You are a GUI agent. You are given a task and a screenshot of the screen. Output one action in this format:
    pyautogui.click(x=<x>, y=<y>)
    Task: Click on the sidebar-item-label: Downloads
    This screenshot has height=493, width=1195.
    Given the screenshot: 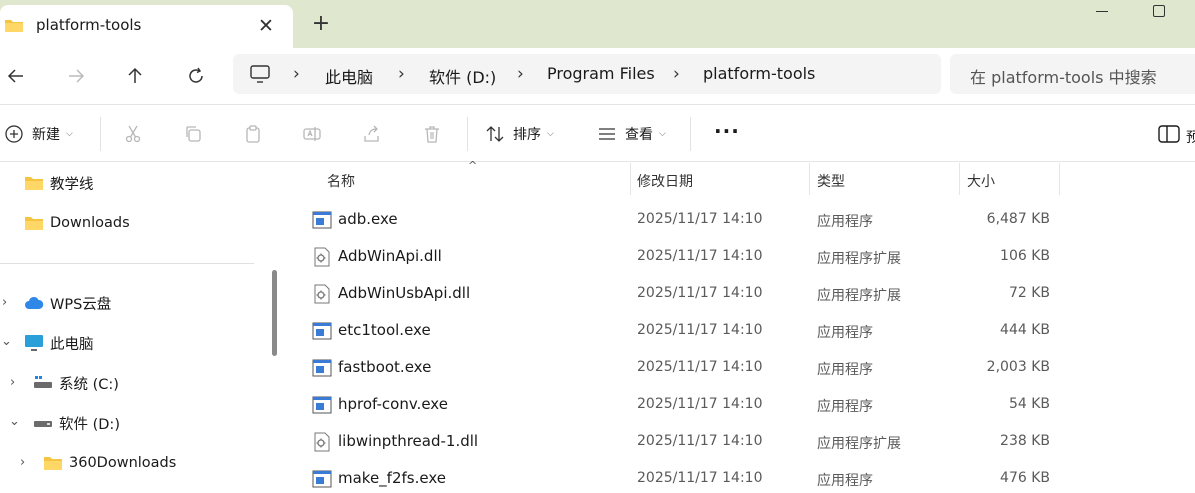 What is the action you would take?
    pyautogui.click(x=90, y=223)
    